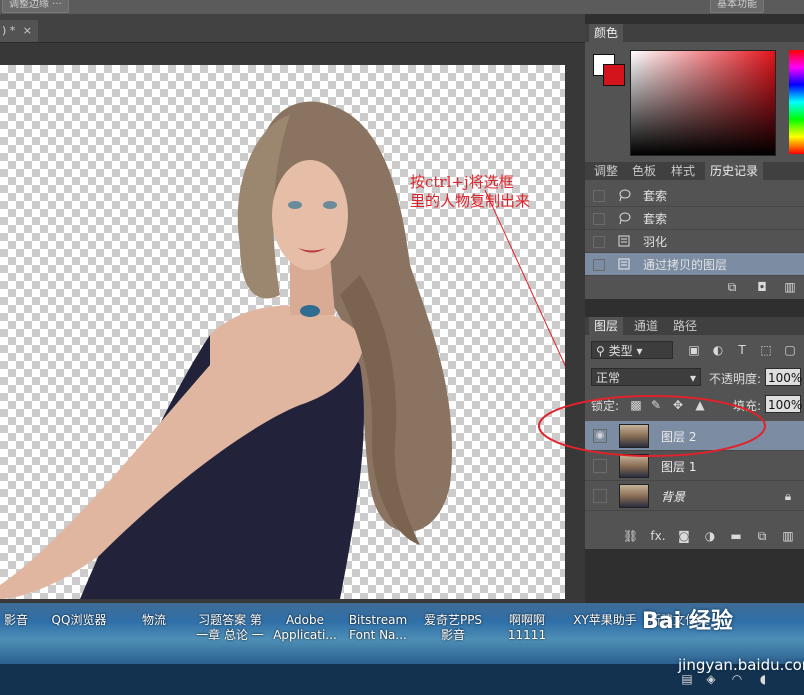 The image size is (804, 695). Describe the element at coordinates (16, 620) in the screenshot. I see `taskbar-item: 影音` at that location.